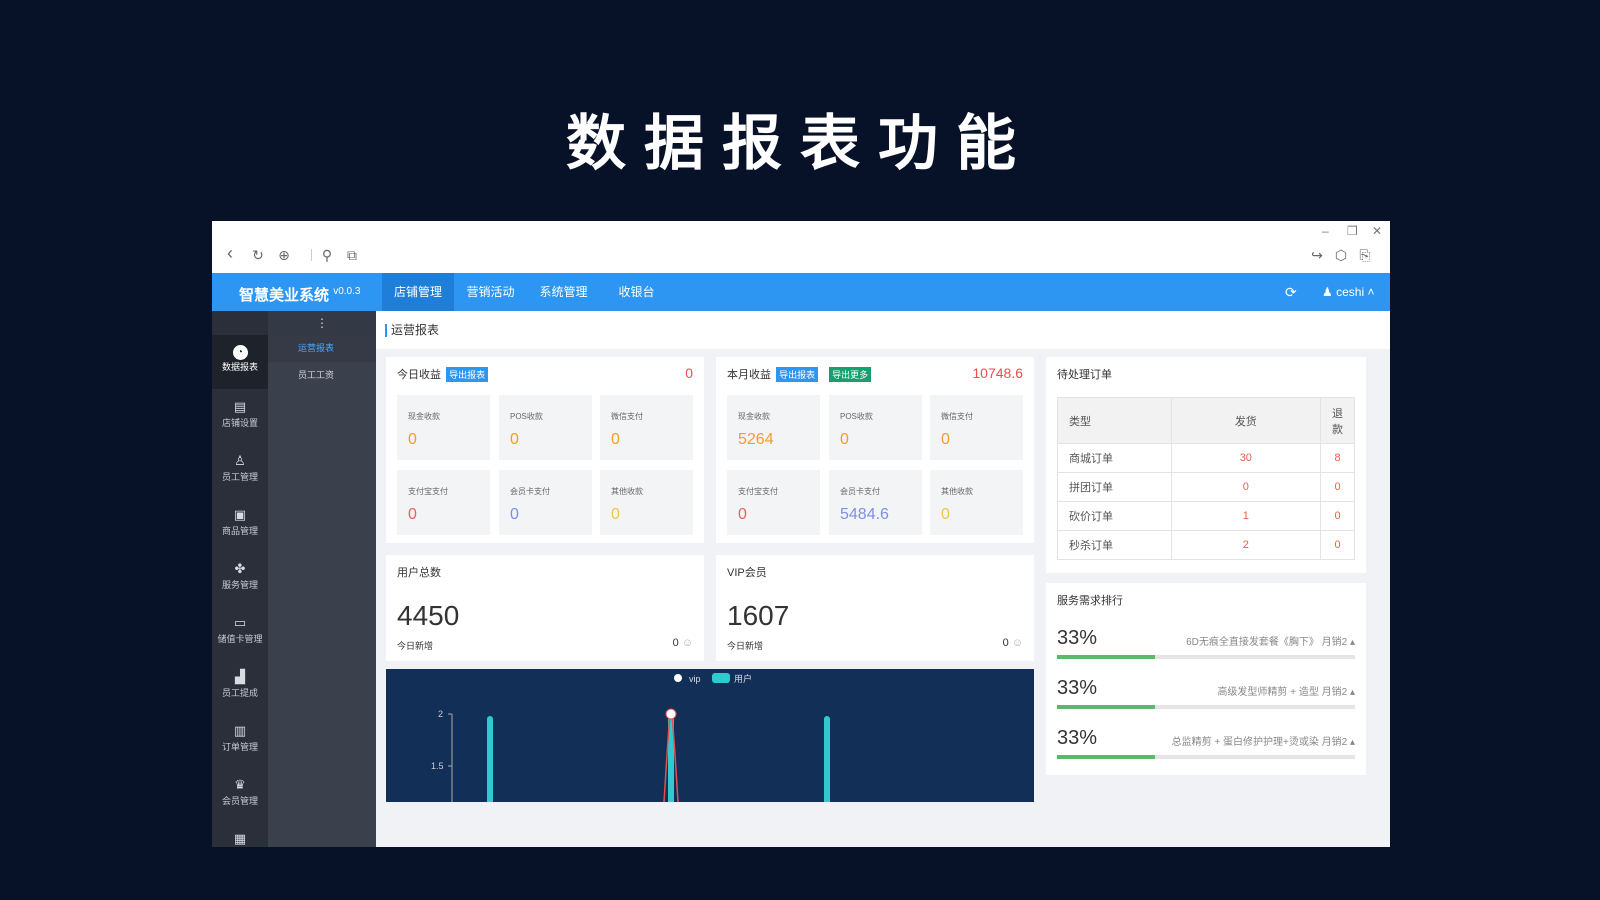  What do you see at coordinates (545, 502) in the screenshot?
I see `pay-tile: 会员卡支付 0` at bounding box center [545, 502].